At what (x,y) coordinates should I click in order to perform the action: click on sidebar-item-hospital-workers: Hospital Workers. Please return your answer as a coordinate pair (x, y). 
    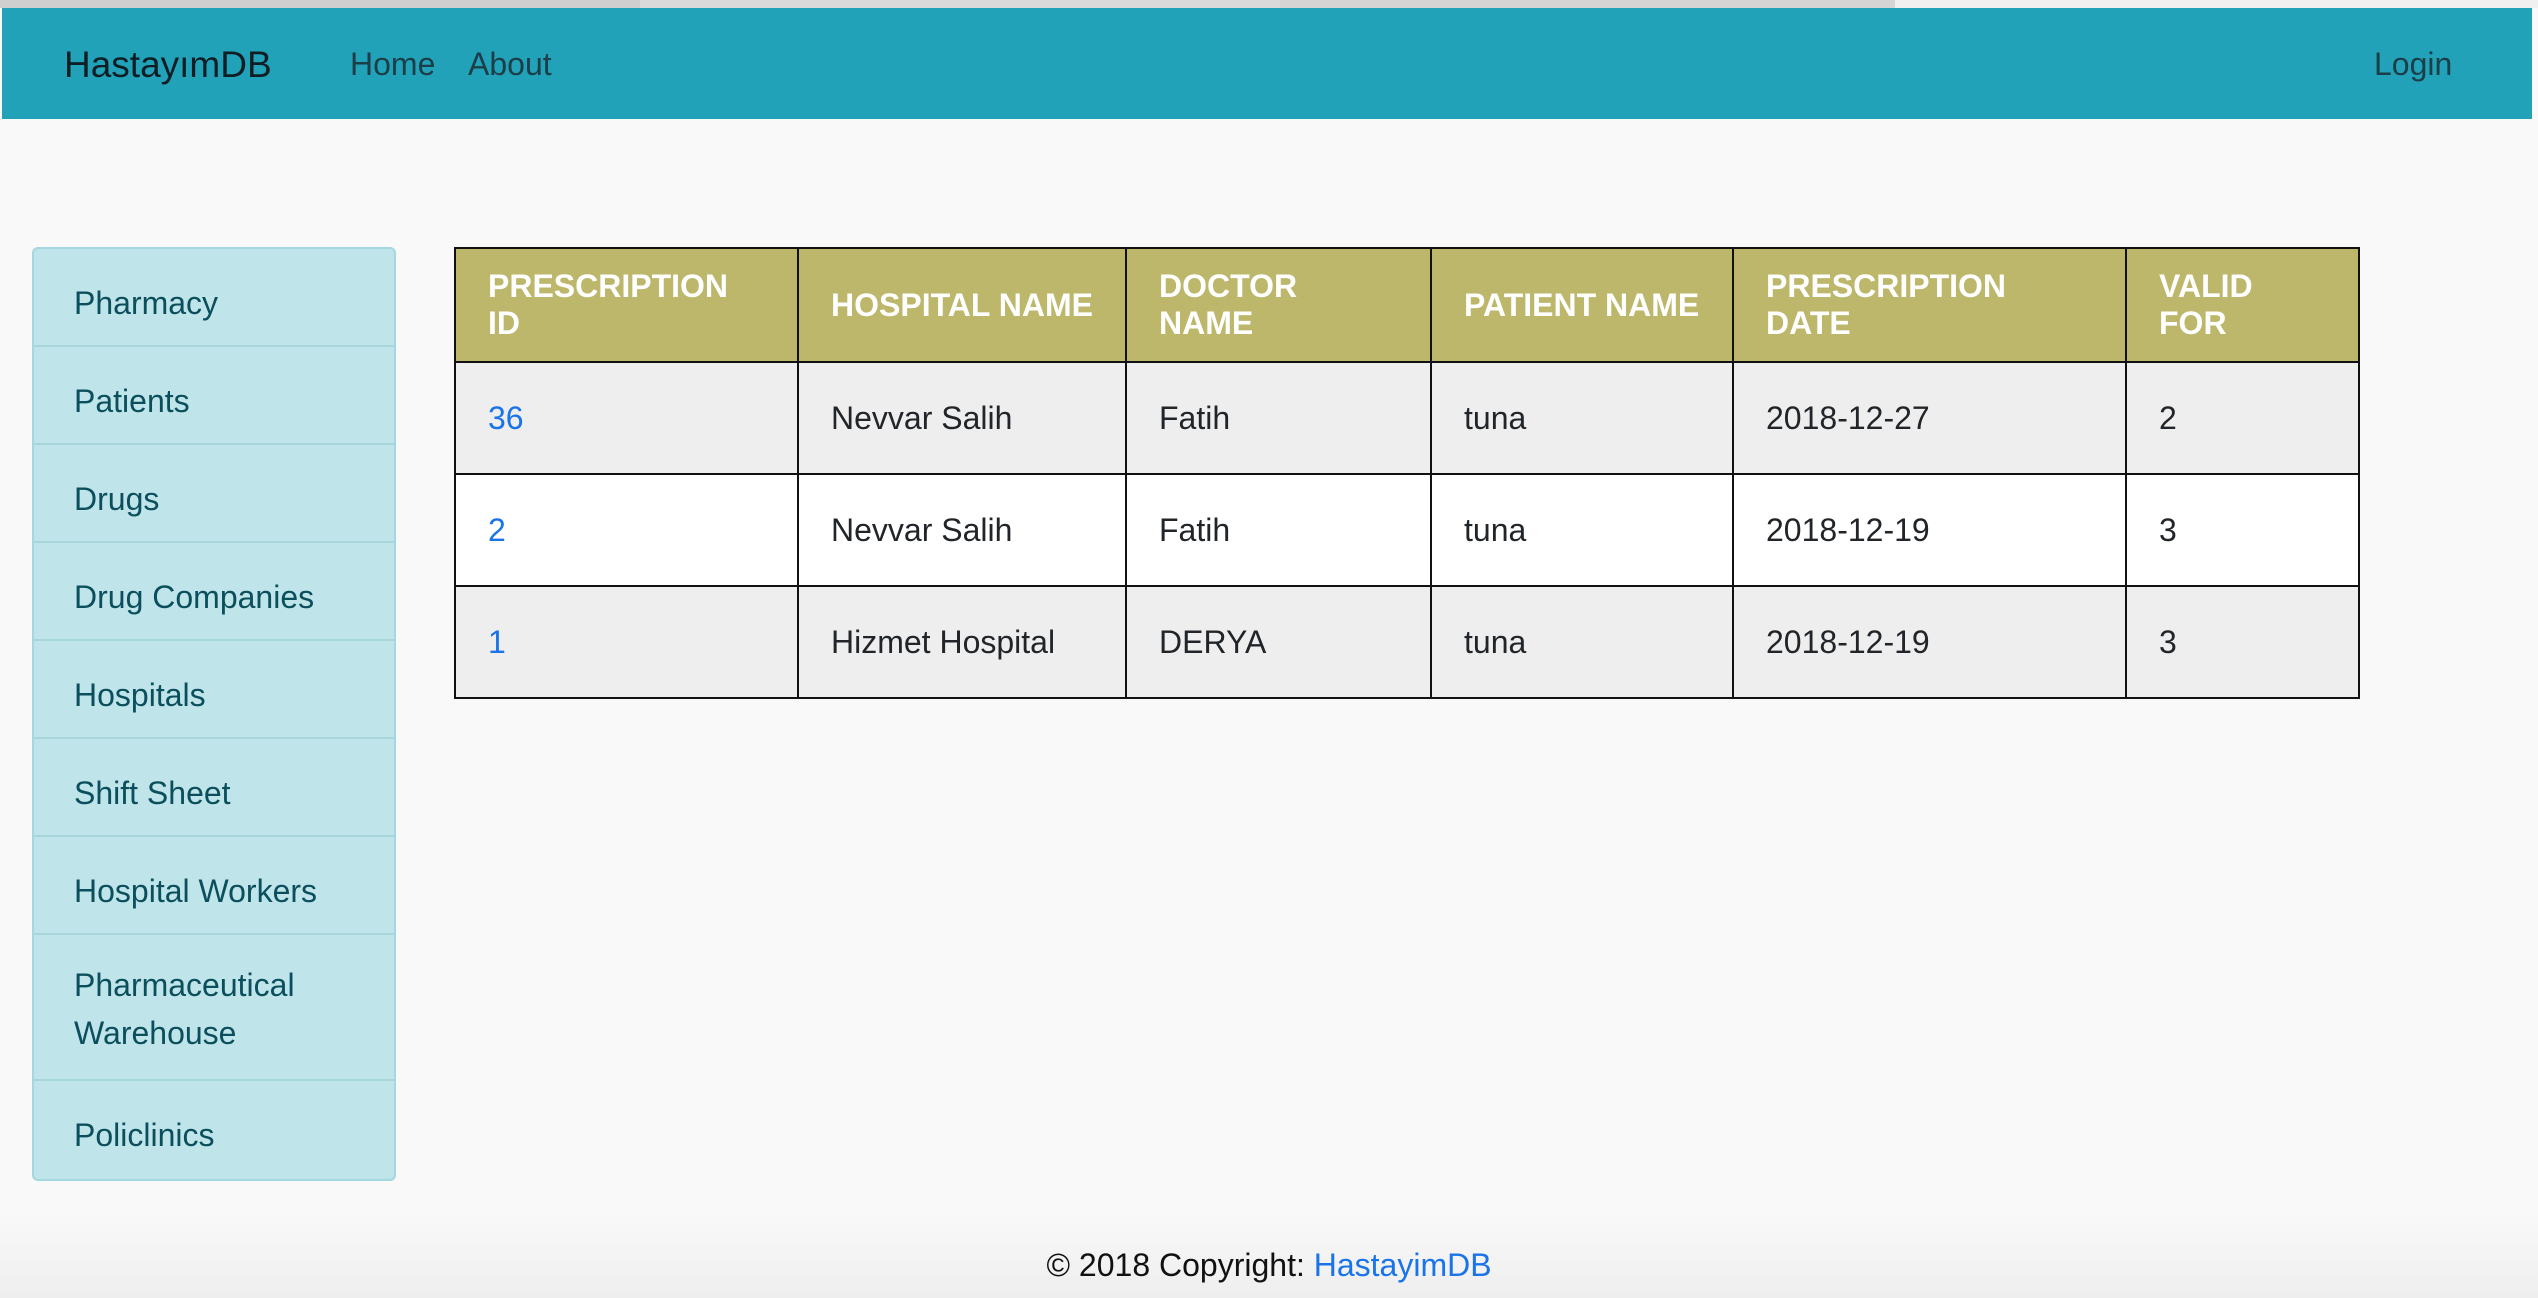
    Looking at the image, I should click on (214, 886).